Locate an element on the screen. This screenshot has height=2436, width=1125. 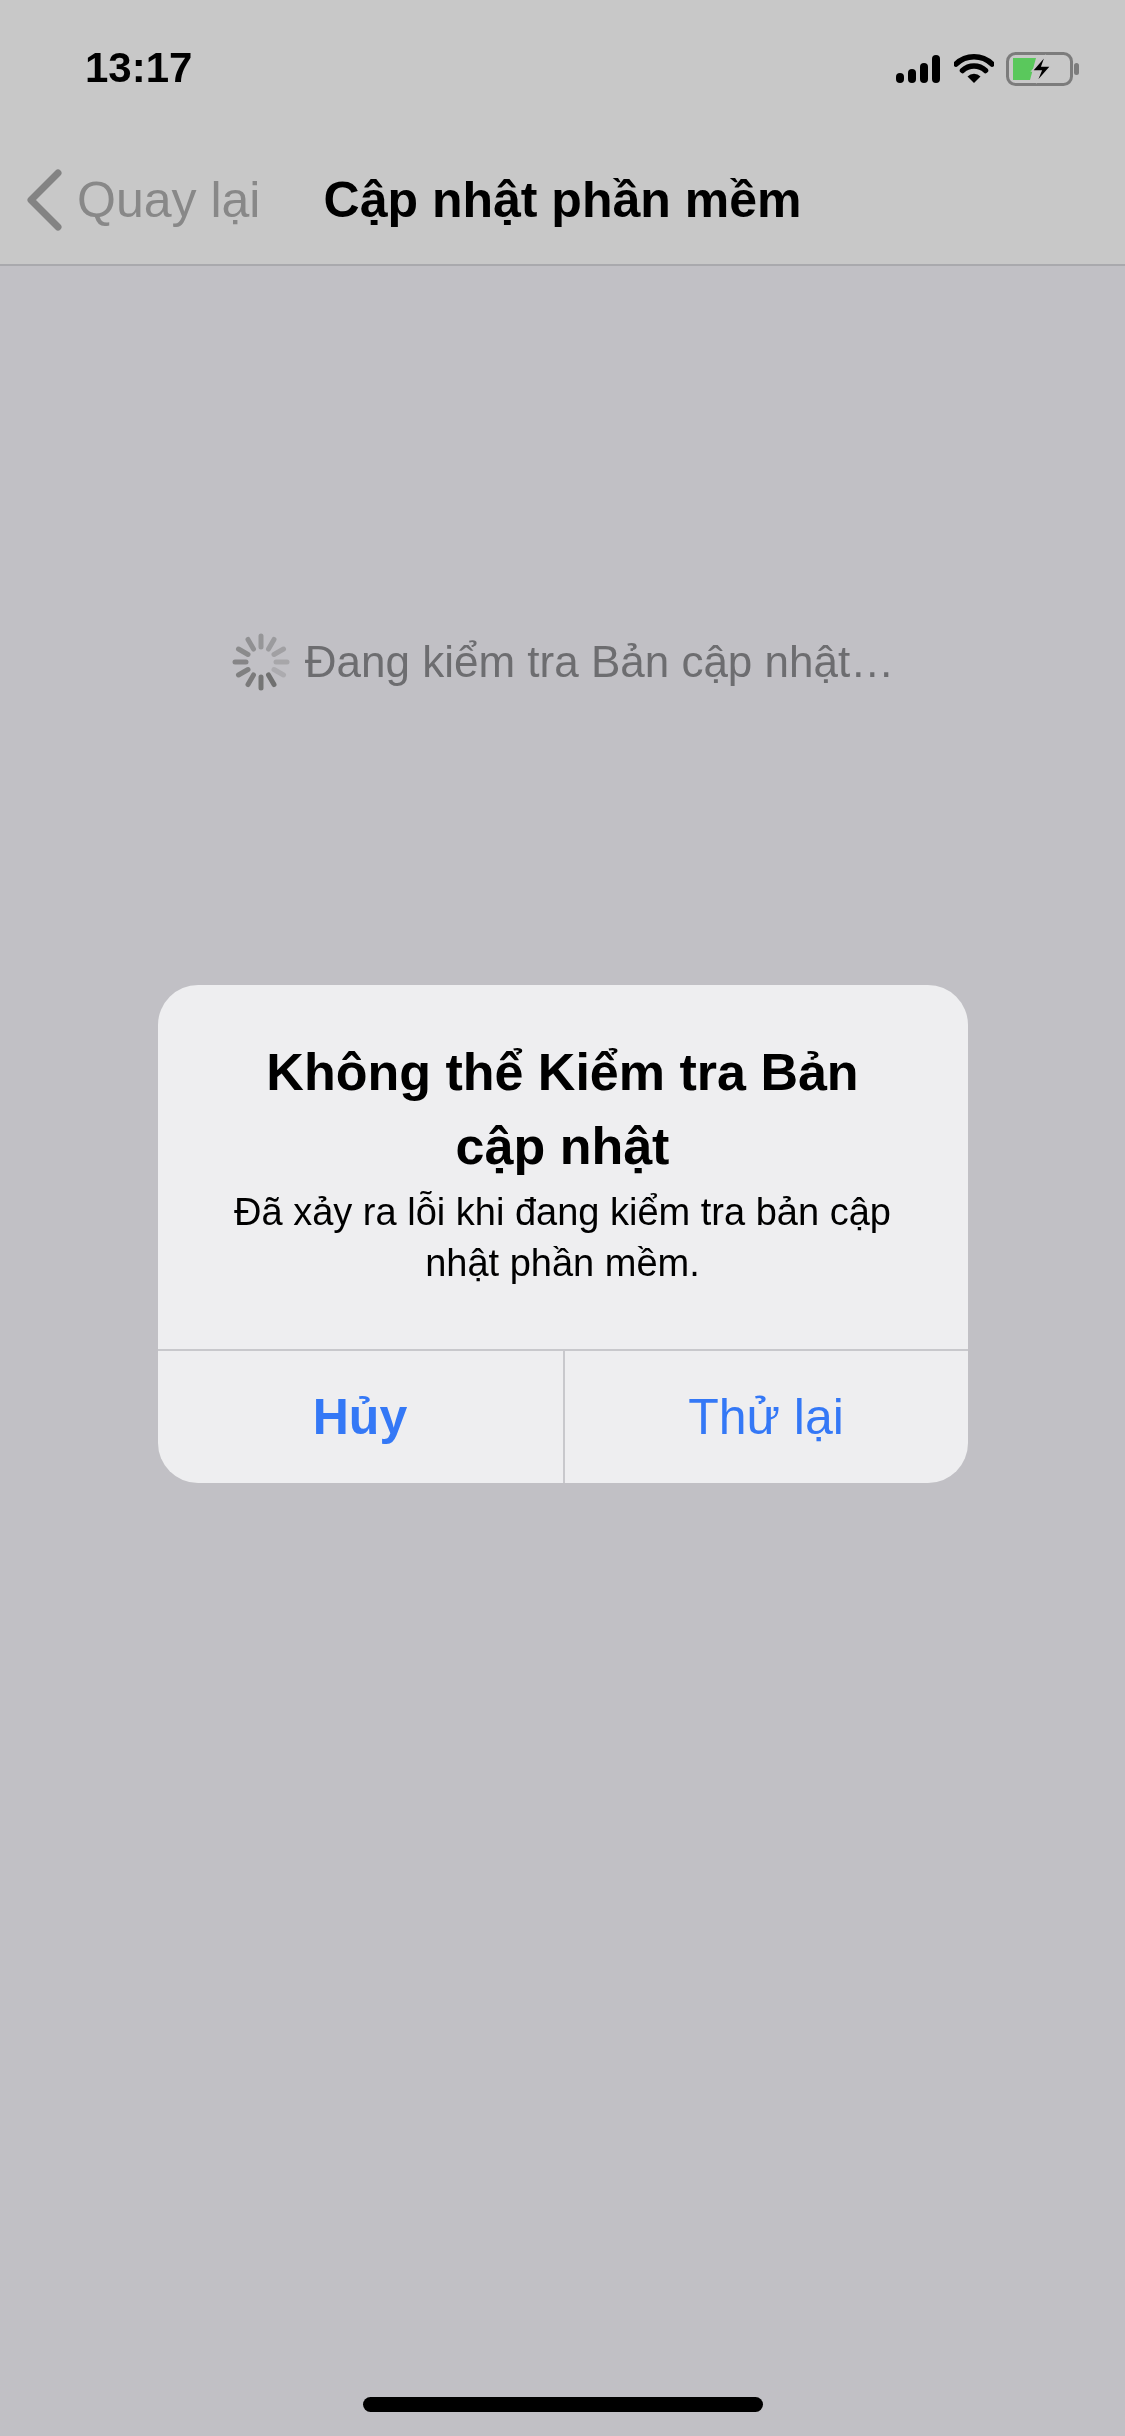
nav-title: Cập nhật phần mềm is located at coordinates (562, 200).